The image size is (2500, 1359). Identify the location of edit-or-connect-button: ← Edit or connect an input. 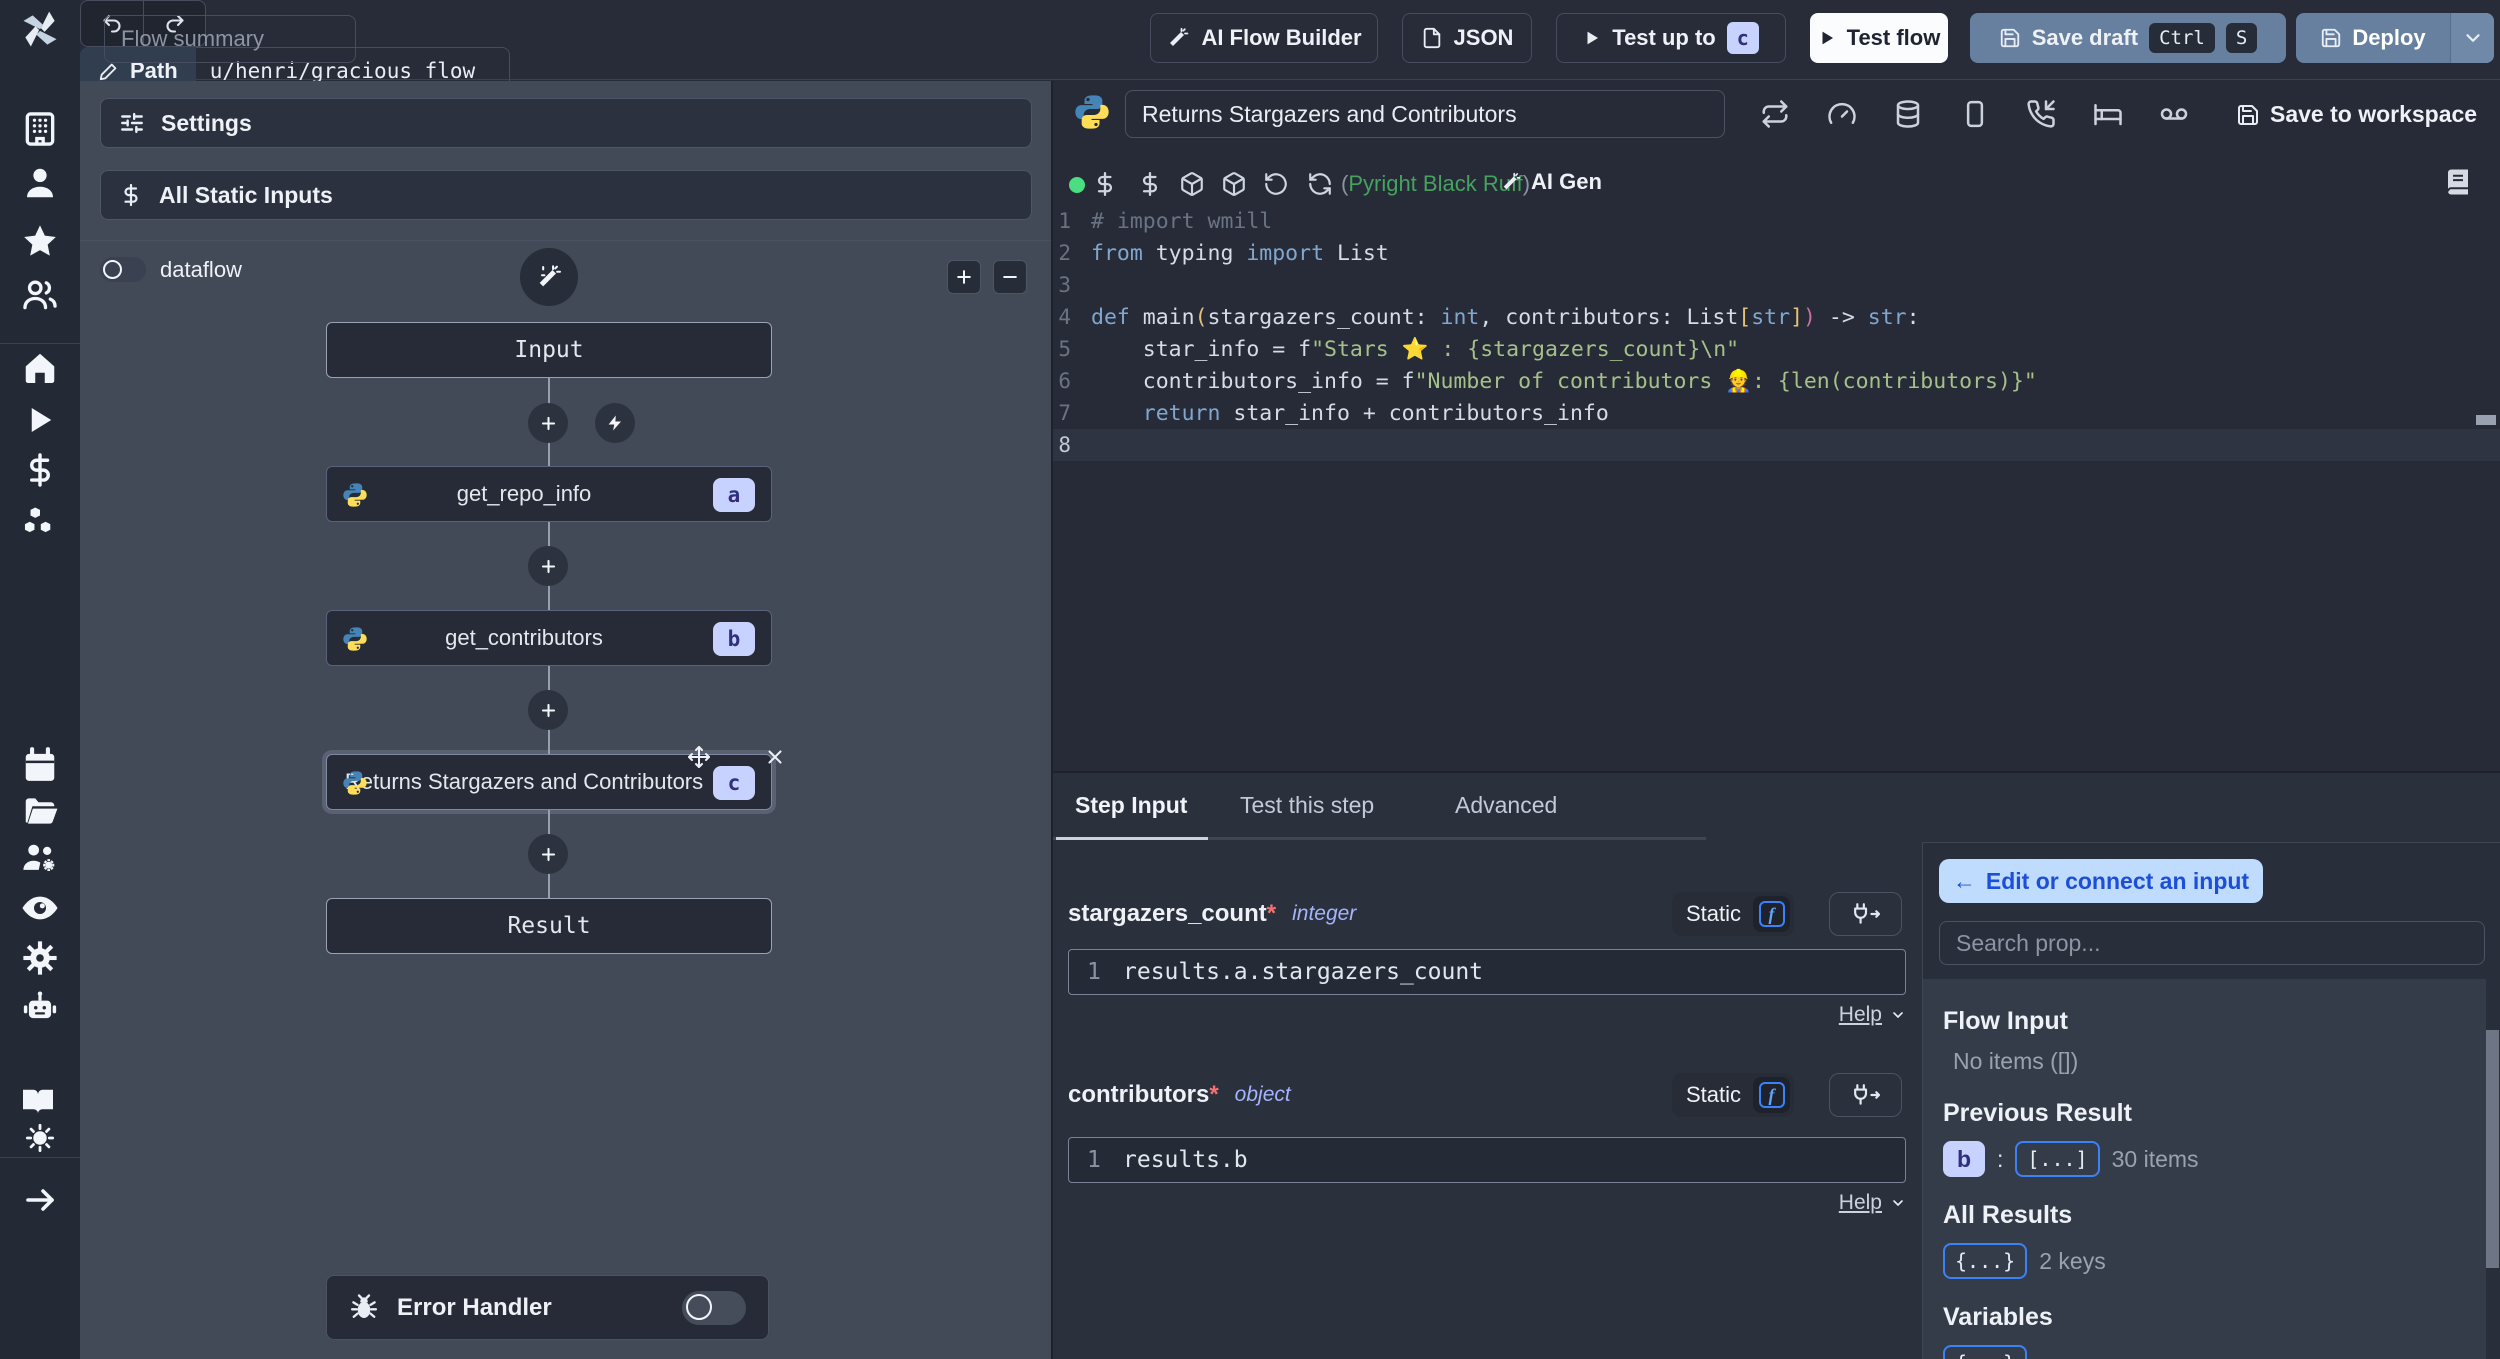
(2101, 881).